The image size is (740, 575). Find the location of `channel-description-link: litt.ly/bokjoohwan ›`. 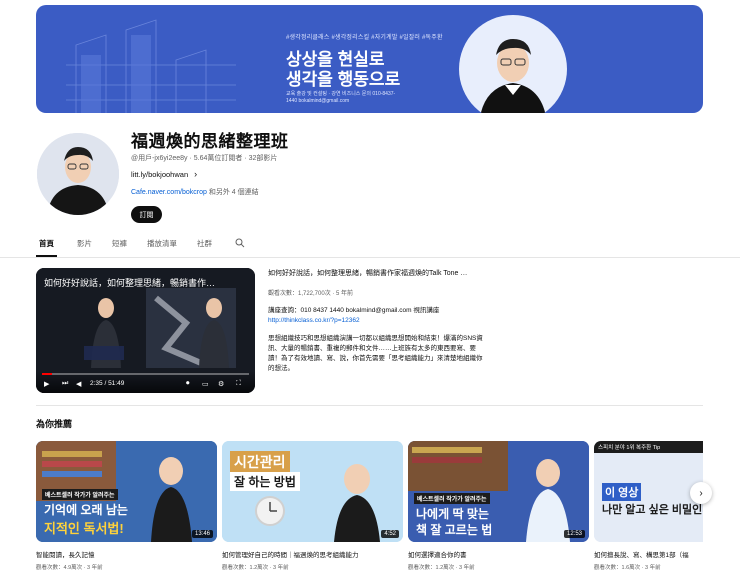

channel-description-link: litt.ly/bokjoohwan › is located at coordinates (164, 174).